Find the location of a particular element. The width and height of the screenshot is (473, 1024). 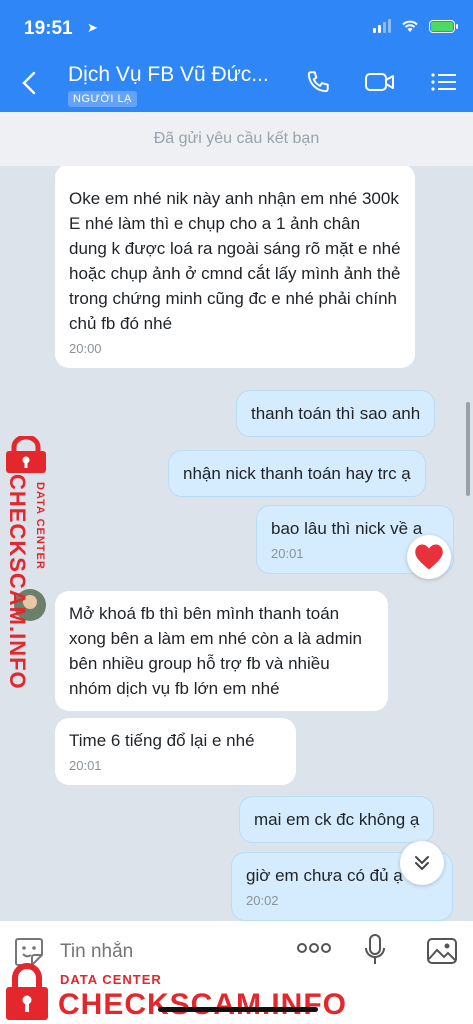

stranger-badge: NGƯỜI LẠ is located at coordinates (102, 99).